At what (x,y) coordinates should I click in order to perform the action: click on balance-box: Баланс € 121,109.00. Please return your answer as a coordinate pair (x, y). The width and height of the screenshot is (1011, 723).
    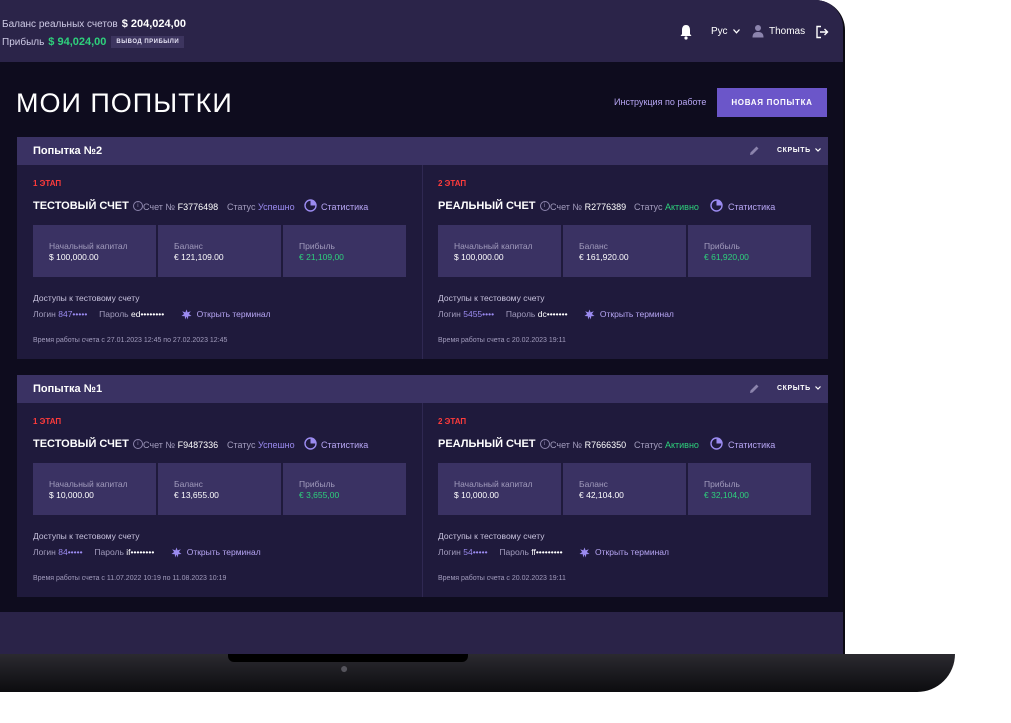
    Looking at the image, I should click on (219, 251).